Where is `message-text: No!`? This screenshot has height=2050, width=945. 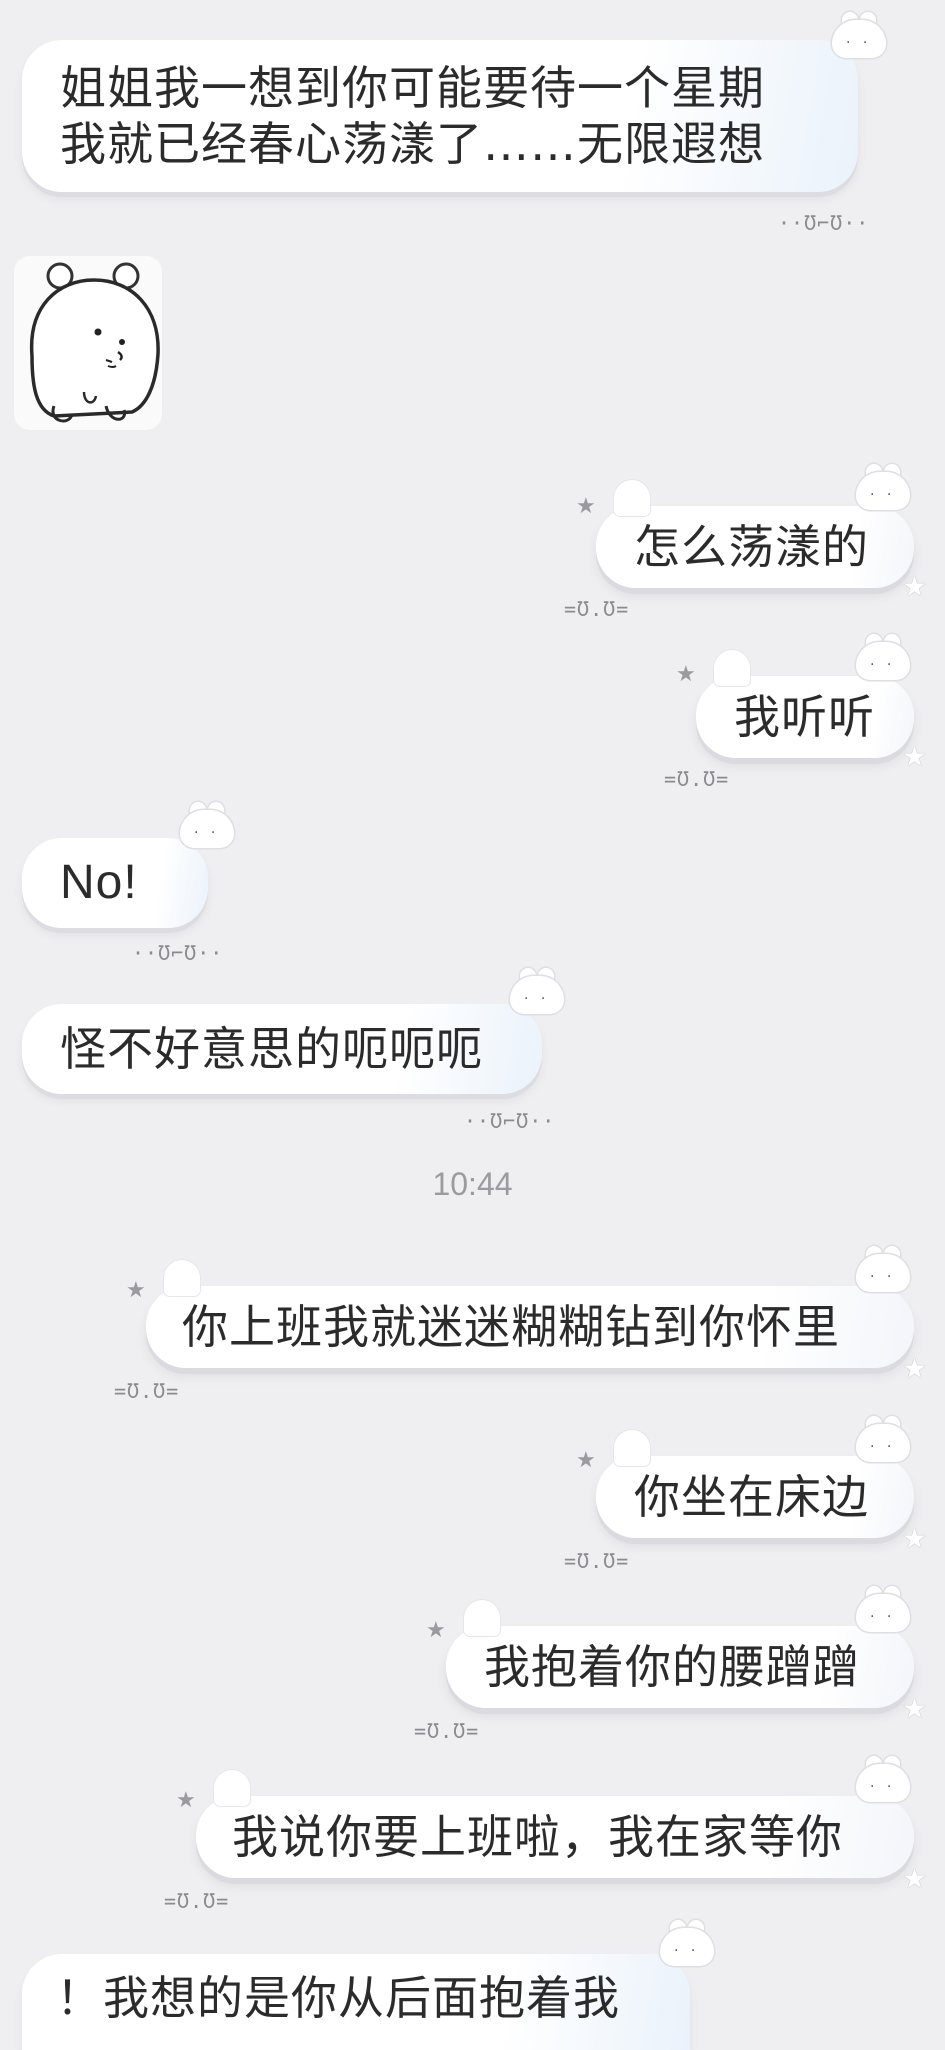
message-text: No! is located at coordinates (99, 882).